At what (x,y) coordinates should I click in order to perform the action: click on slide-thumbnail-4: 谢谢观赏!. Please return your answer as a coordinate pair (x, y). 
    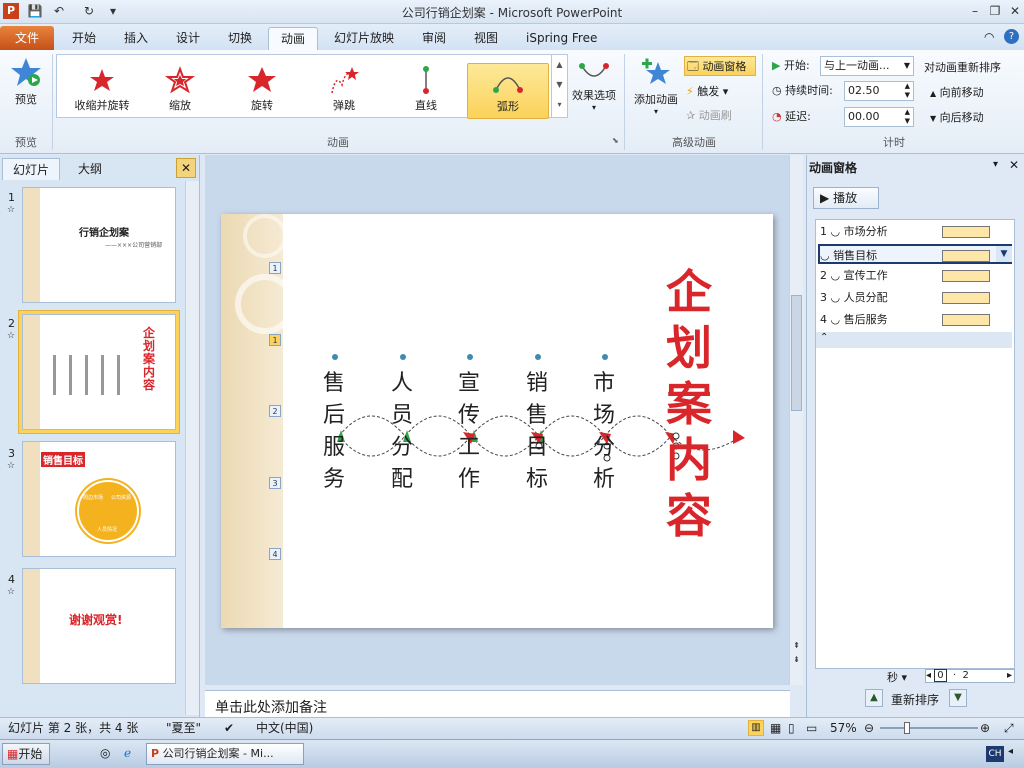
    Looking at the image, I should click on (99, 626).